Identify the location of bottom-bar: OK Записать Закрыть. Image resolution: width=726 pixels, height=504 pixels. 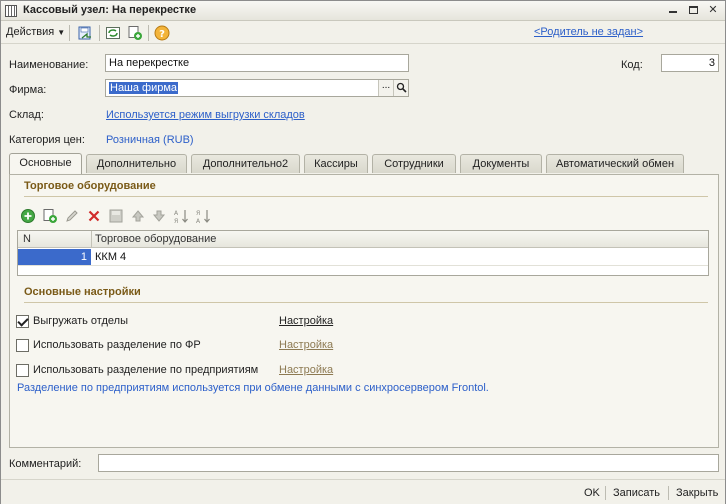
(363, 491).